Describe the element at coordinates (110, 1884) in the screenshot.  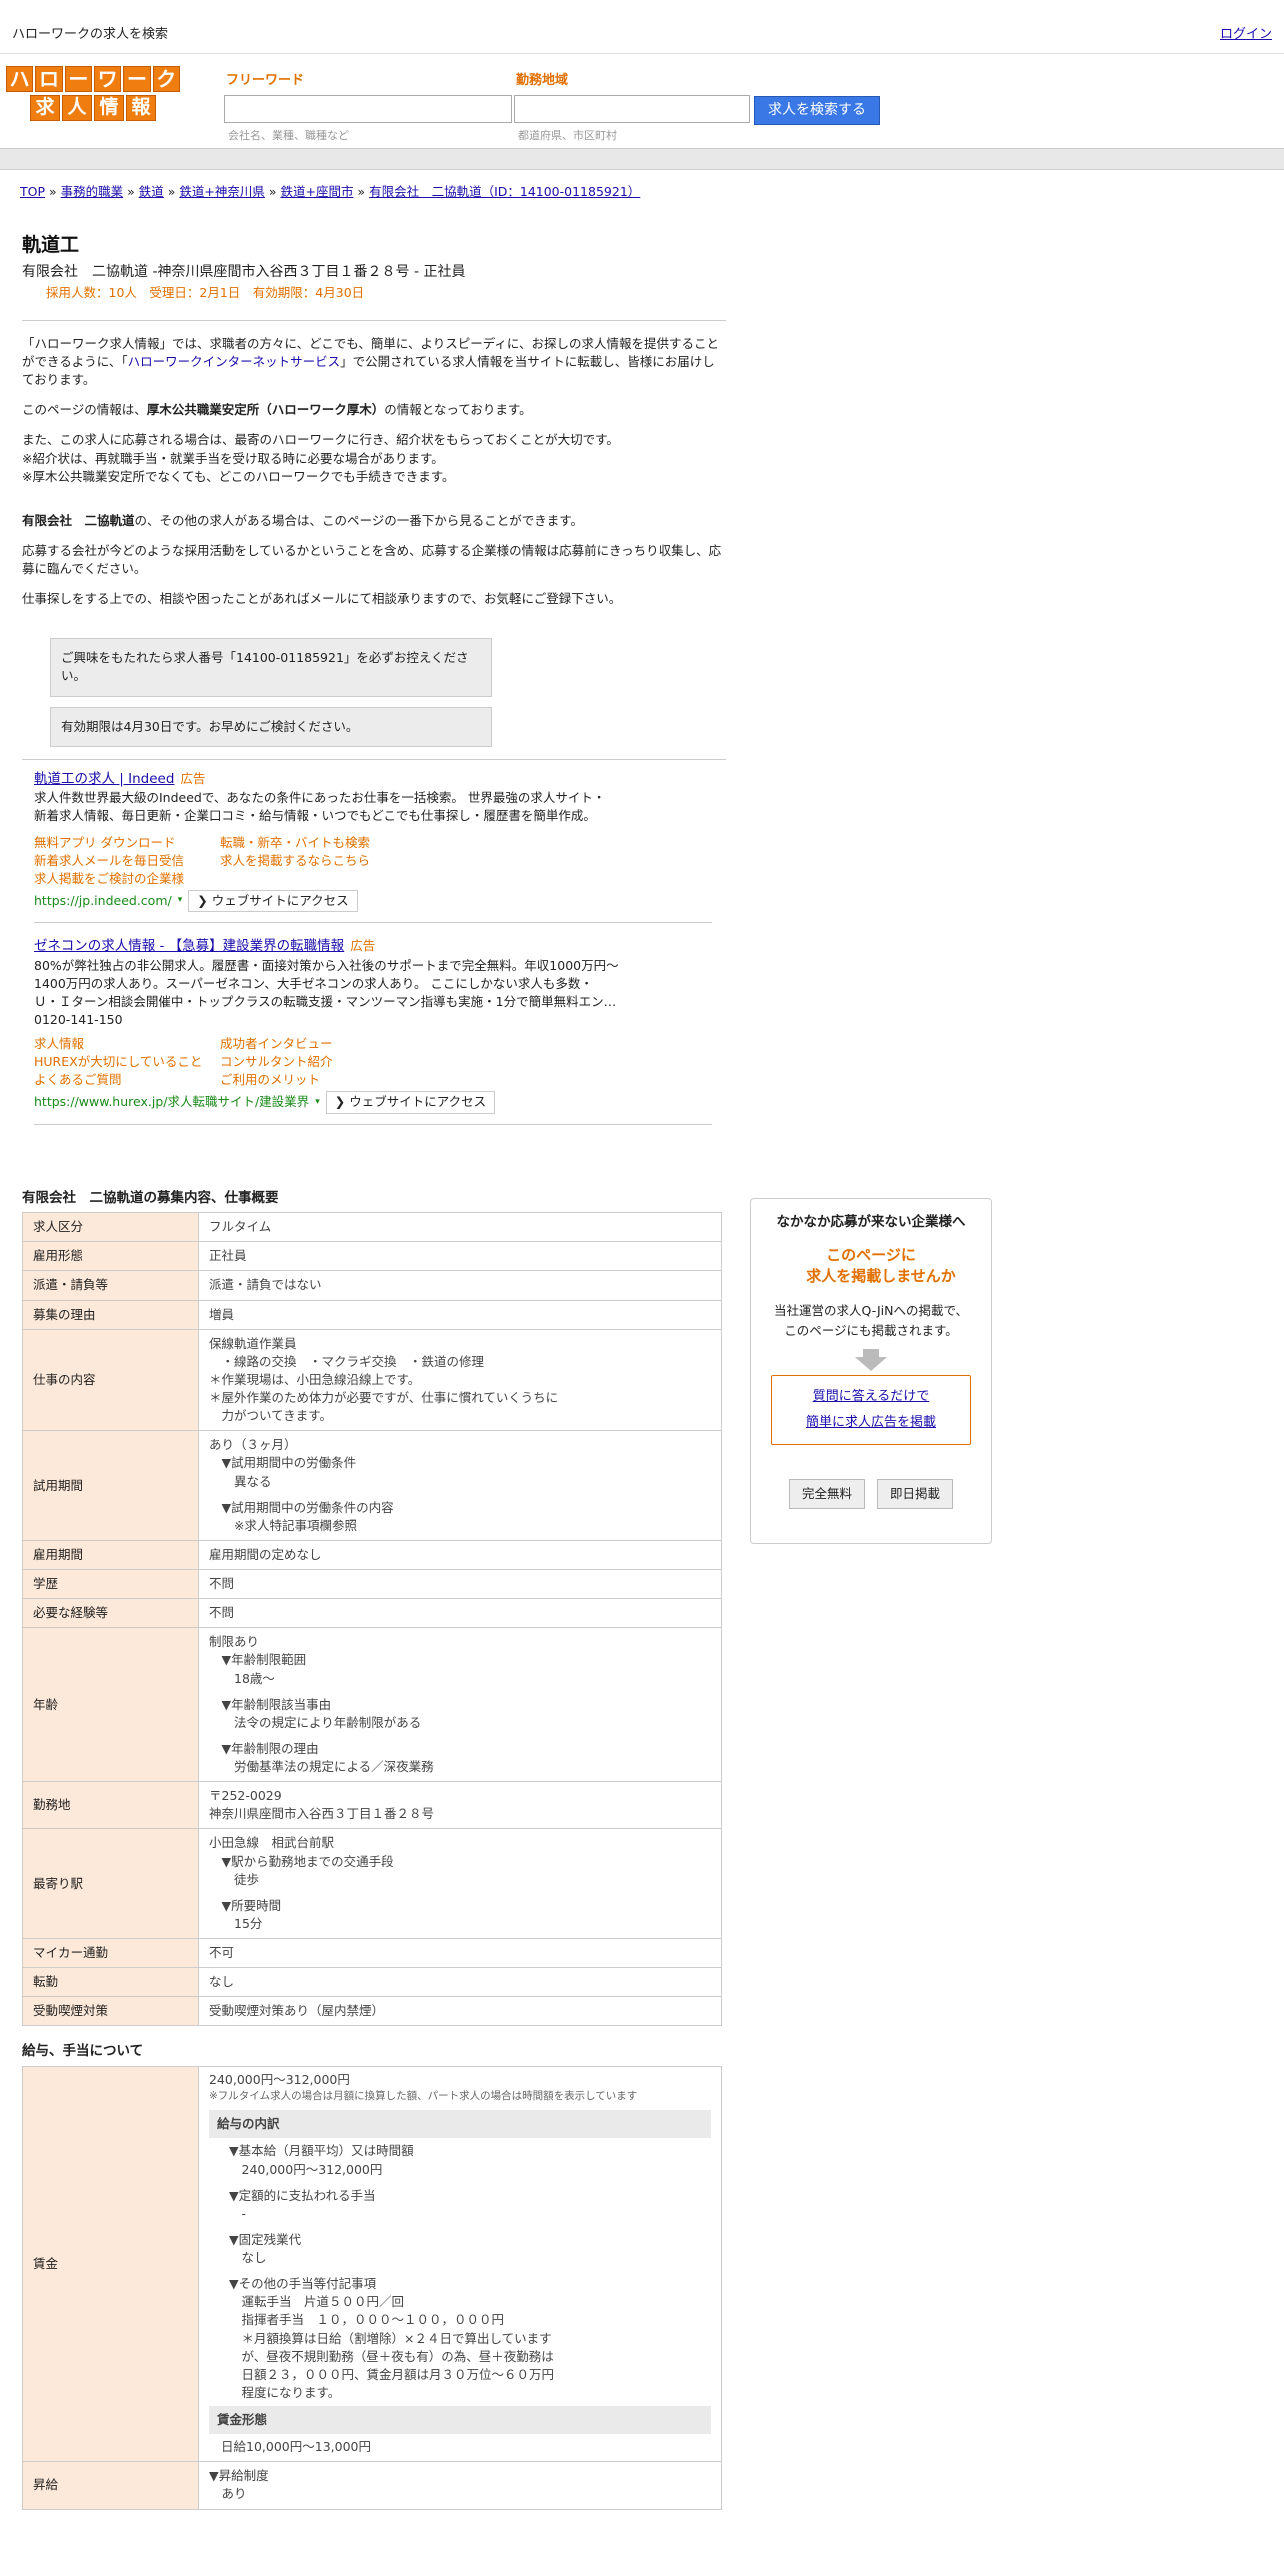
I see `row-key: 最寄り駅` at that location.